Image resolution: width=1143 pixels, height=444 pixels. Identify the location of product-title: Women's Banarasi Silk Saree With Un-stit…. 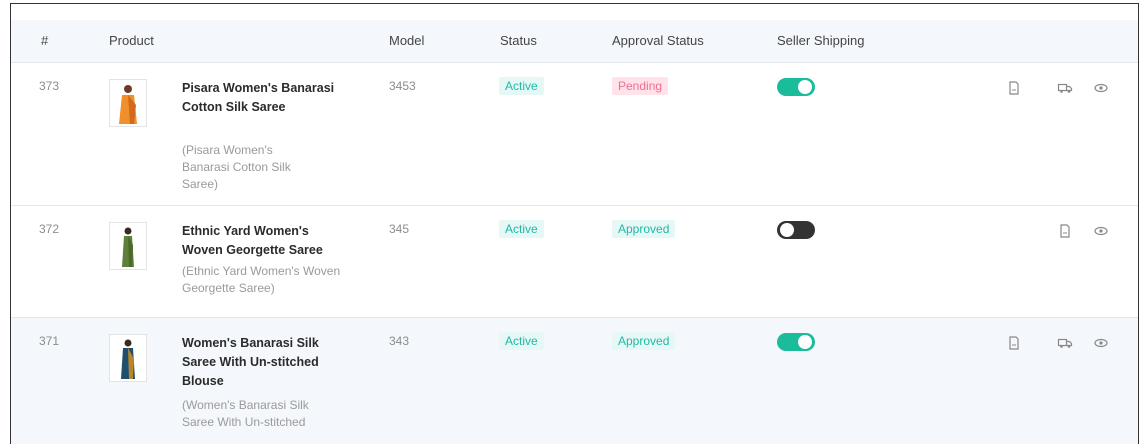
(262, 362).